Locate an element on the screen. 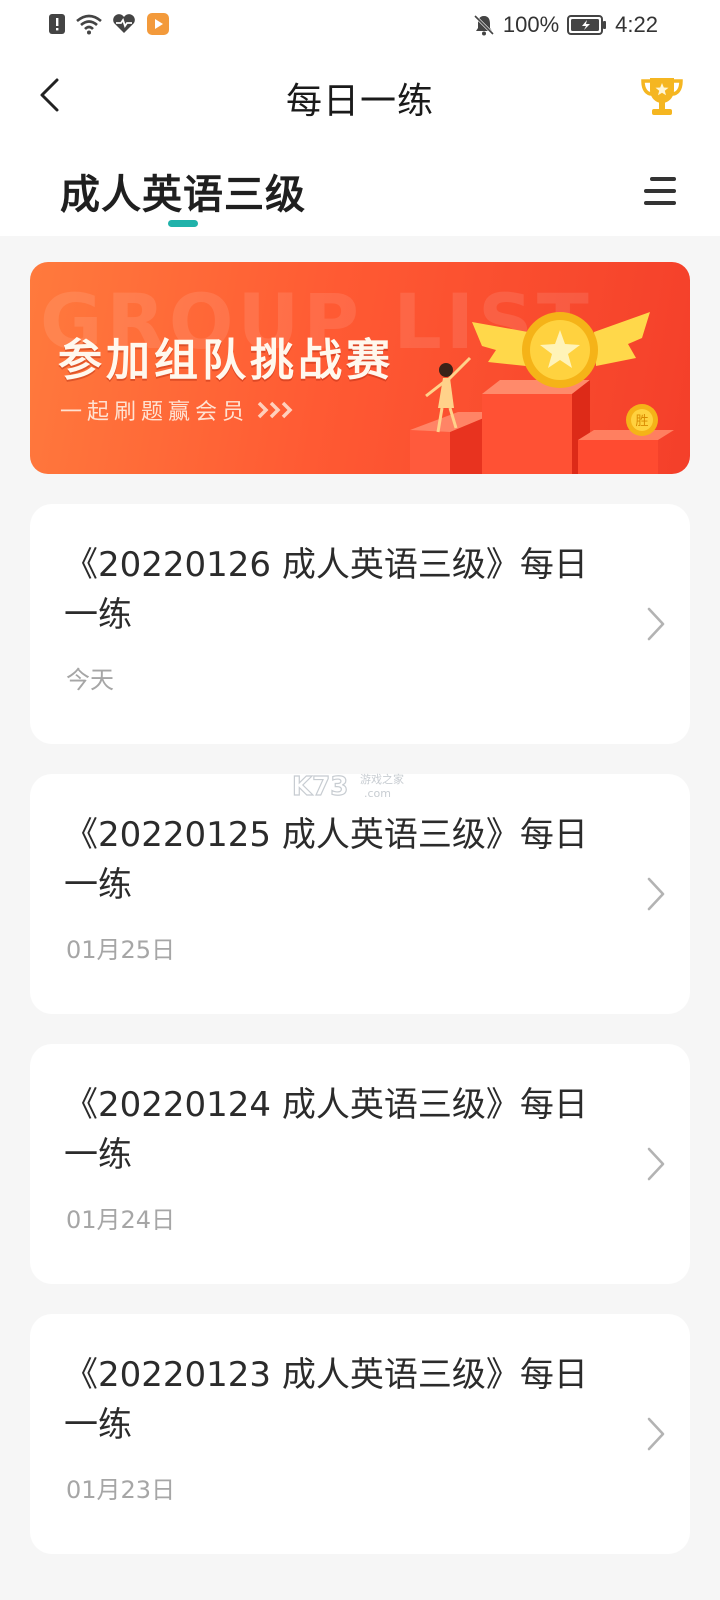 The height and width of the screenshot is (1600, 720). page-title: 每日一练 is located at coordinates (359, 101).